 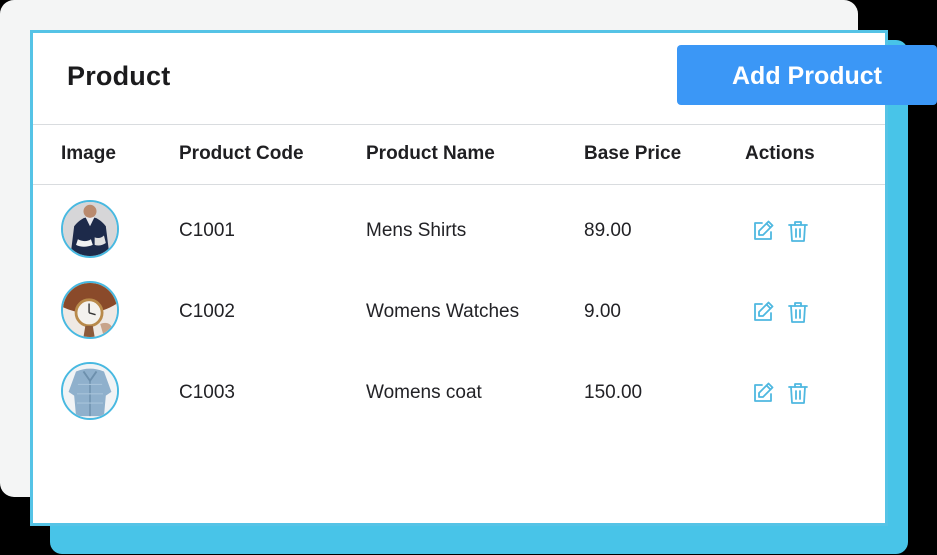 What do you see at coordinates (241, 153) in the screenshot?
I see `column-header-product-code: Product Code` at bounding box center [241, 153].